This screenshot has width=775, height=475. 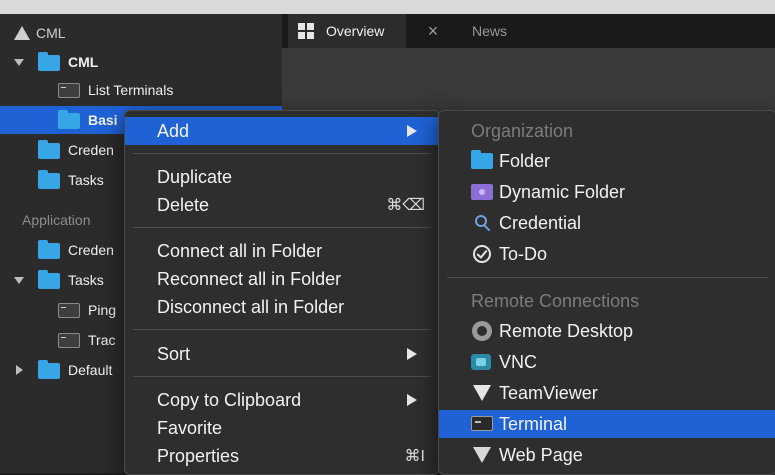 I want to click on grid-icon, so click(x=306, y=31).